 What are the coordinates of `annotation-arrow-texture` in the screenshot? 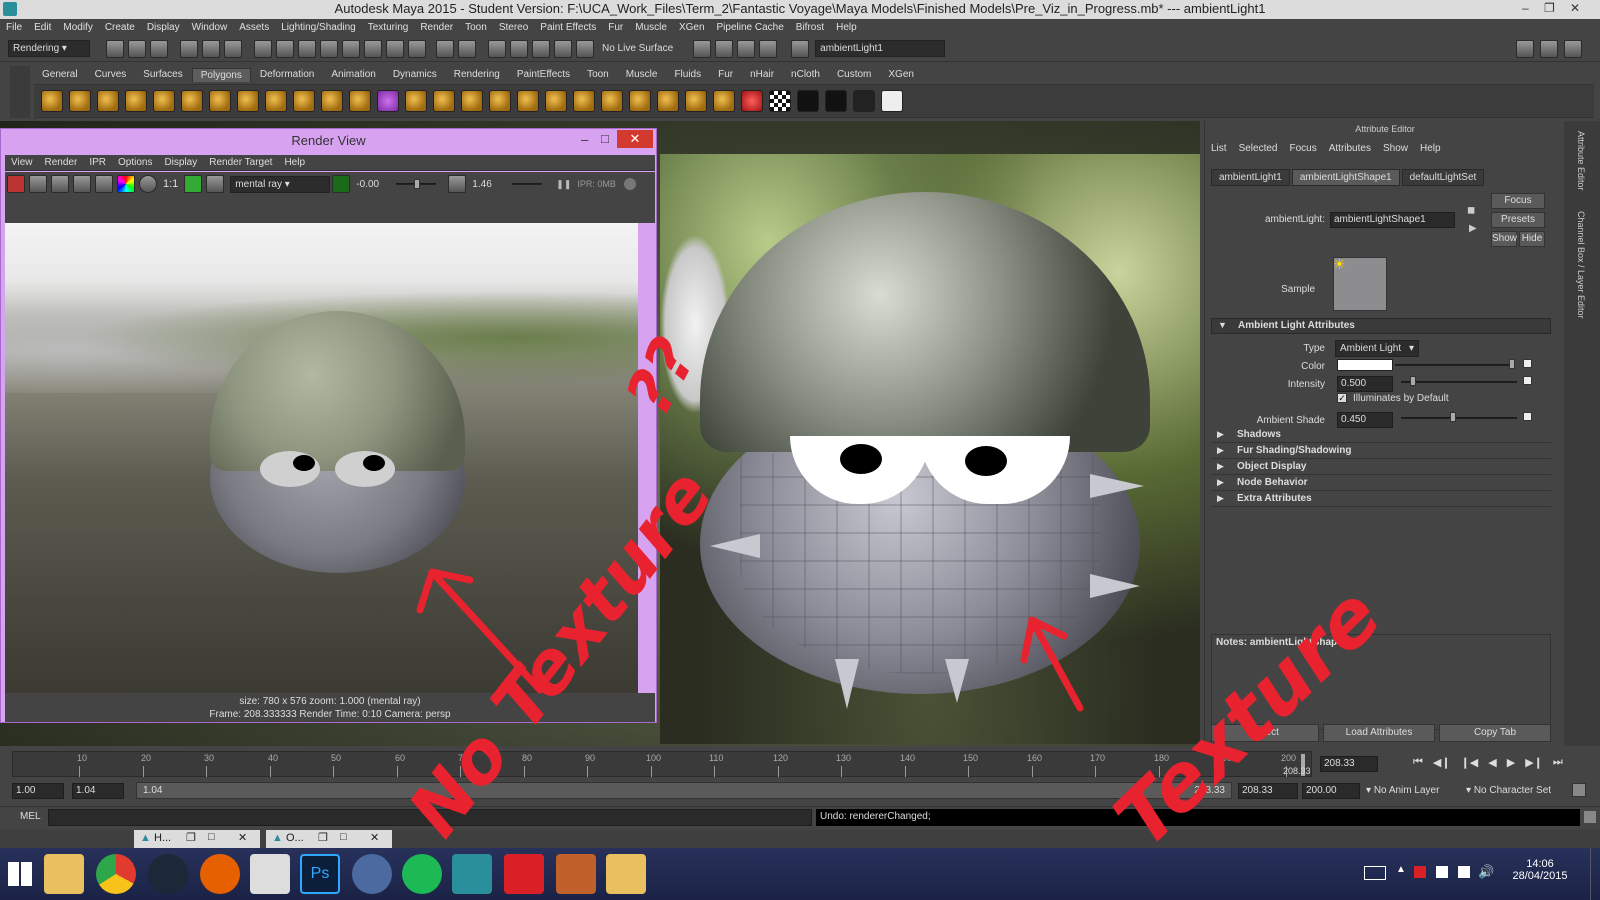 It's located at (1052, 664).